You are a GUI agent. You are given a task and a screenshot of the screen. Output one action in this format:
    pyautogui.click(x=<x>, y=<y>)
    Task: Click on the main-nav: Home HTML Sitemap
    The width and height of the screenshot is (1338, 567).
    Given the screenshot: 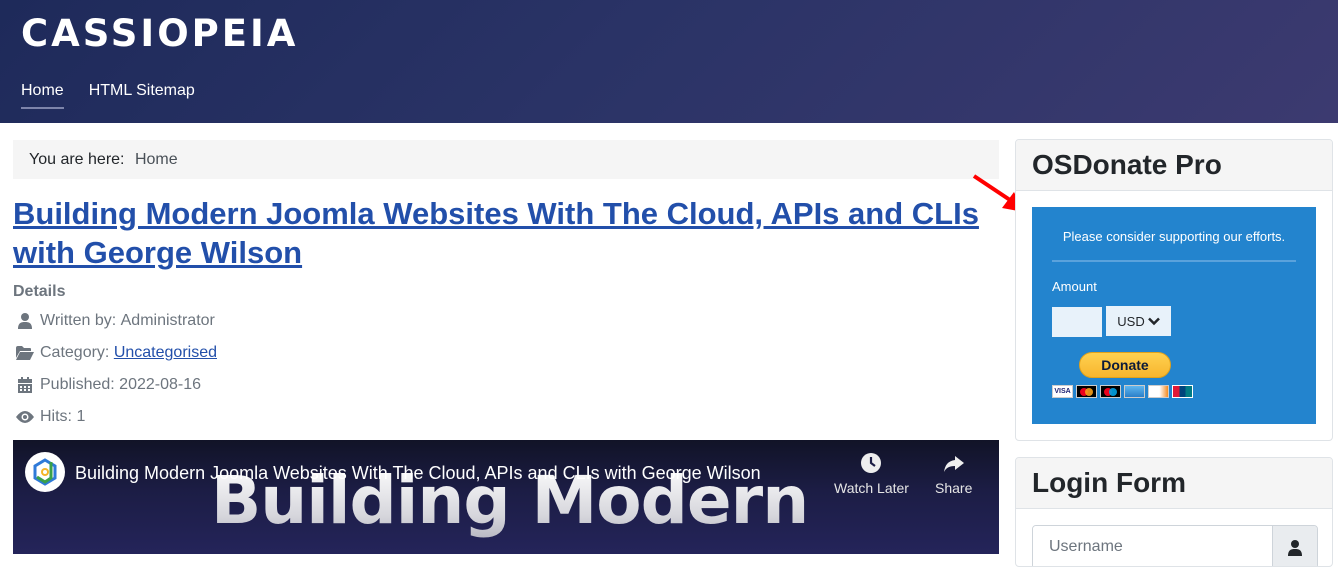 What is the action you would take?
    pyautogui.click(x=108, y=95)
    